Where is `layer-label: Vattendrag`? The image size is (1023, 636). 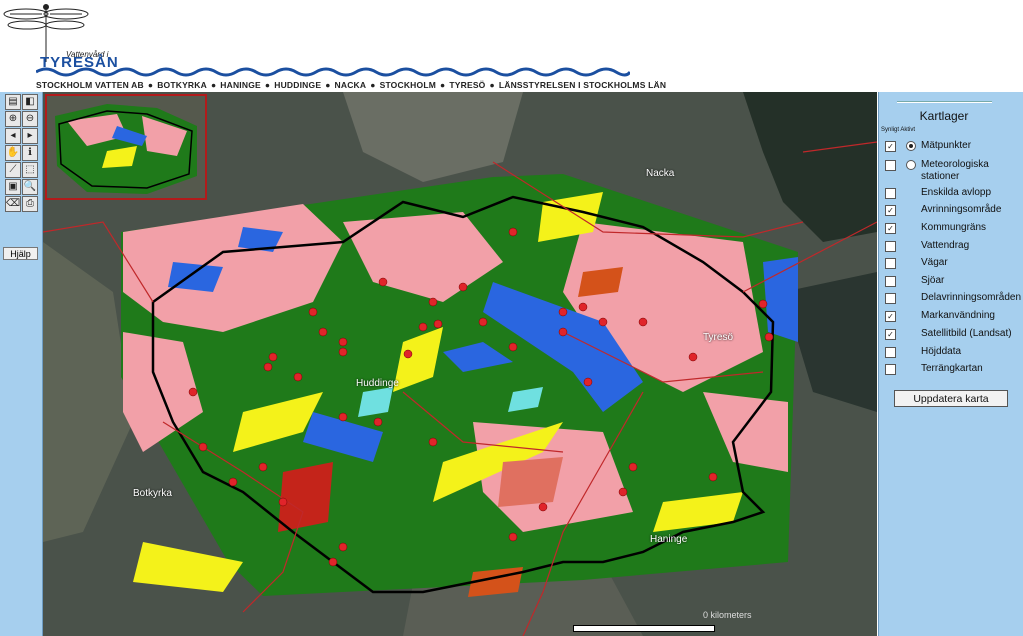
layer-label: Vattendrag is located at coordinates (945, 245).